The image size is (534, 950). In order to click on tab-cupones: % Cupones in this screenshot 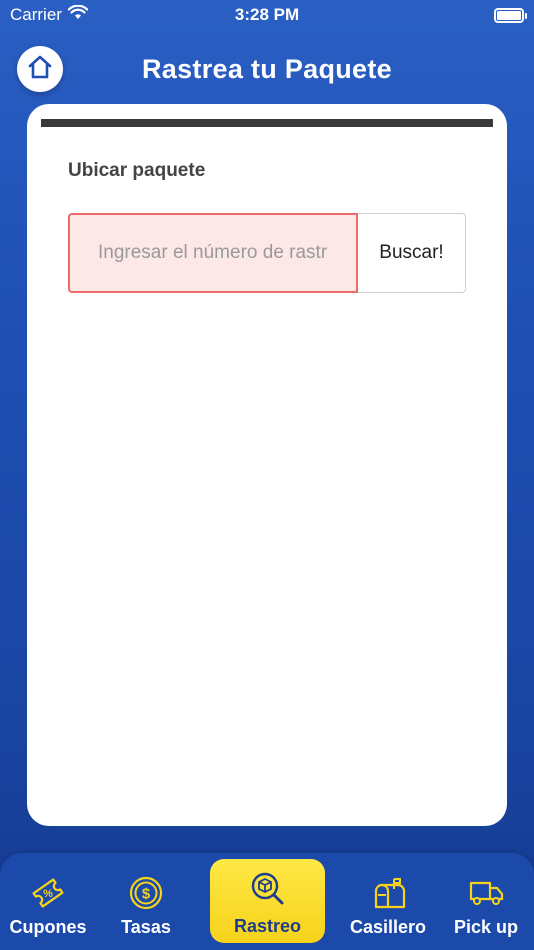, I will do `click(48, 901)`.